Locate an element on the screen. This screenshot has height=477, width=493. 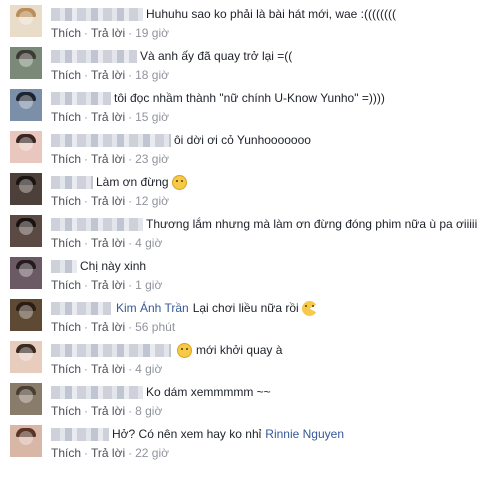
comment-text: mới khởi quay à is located at coordinates (239, 350).